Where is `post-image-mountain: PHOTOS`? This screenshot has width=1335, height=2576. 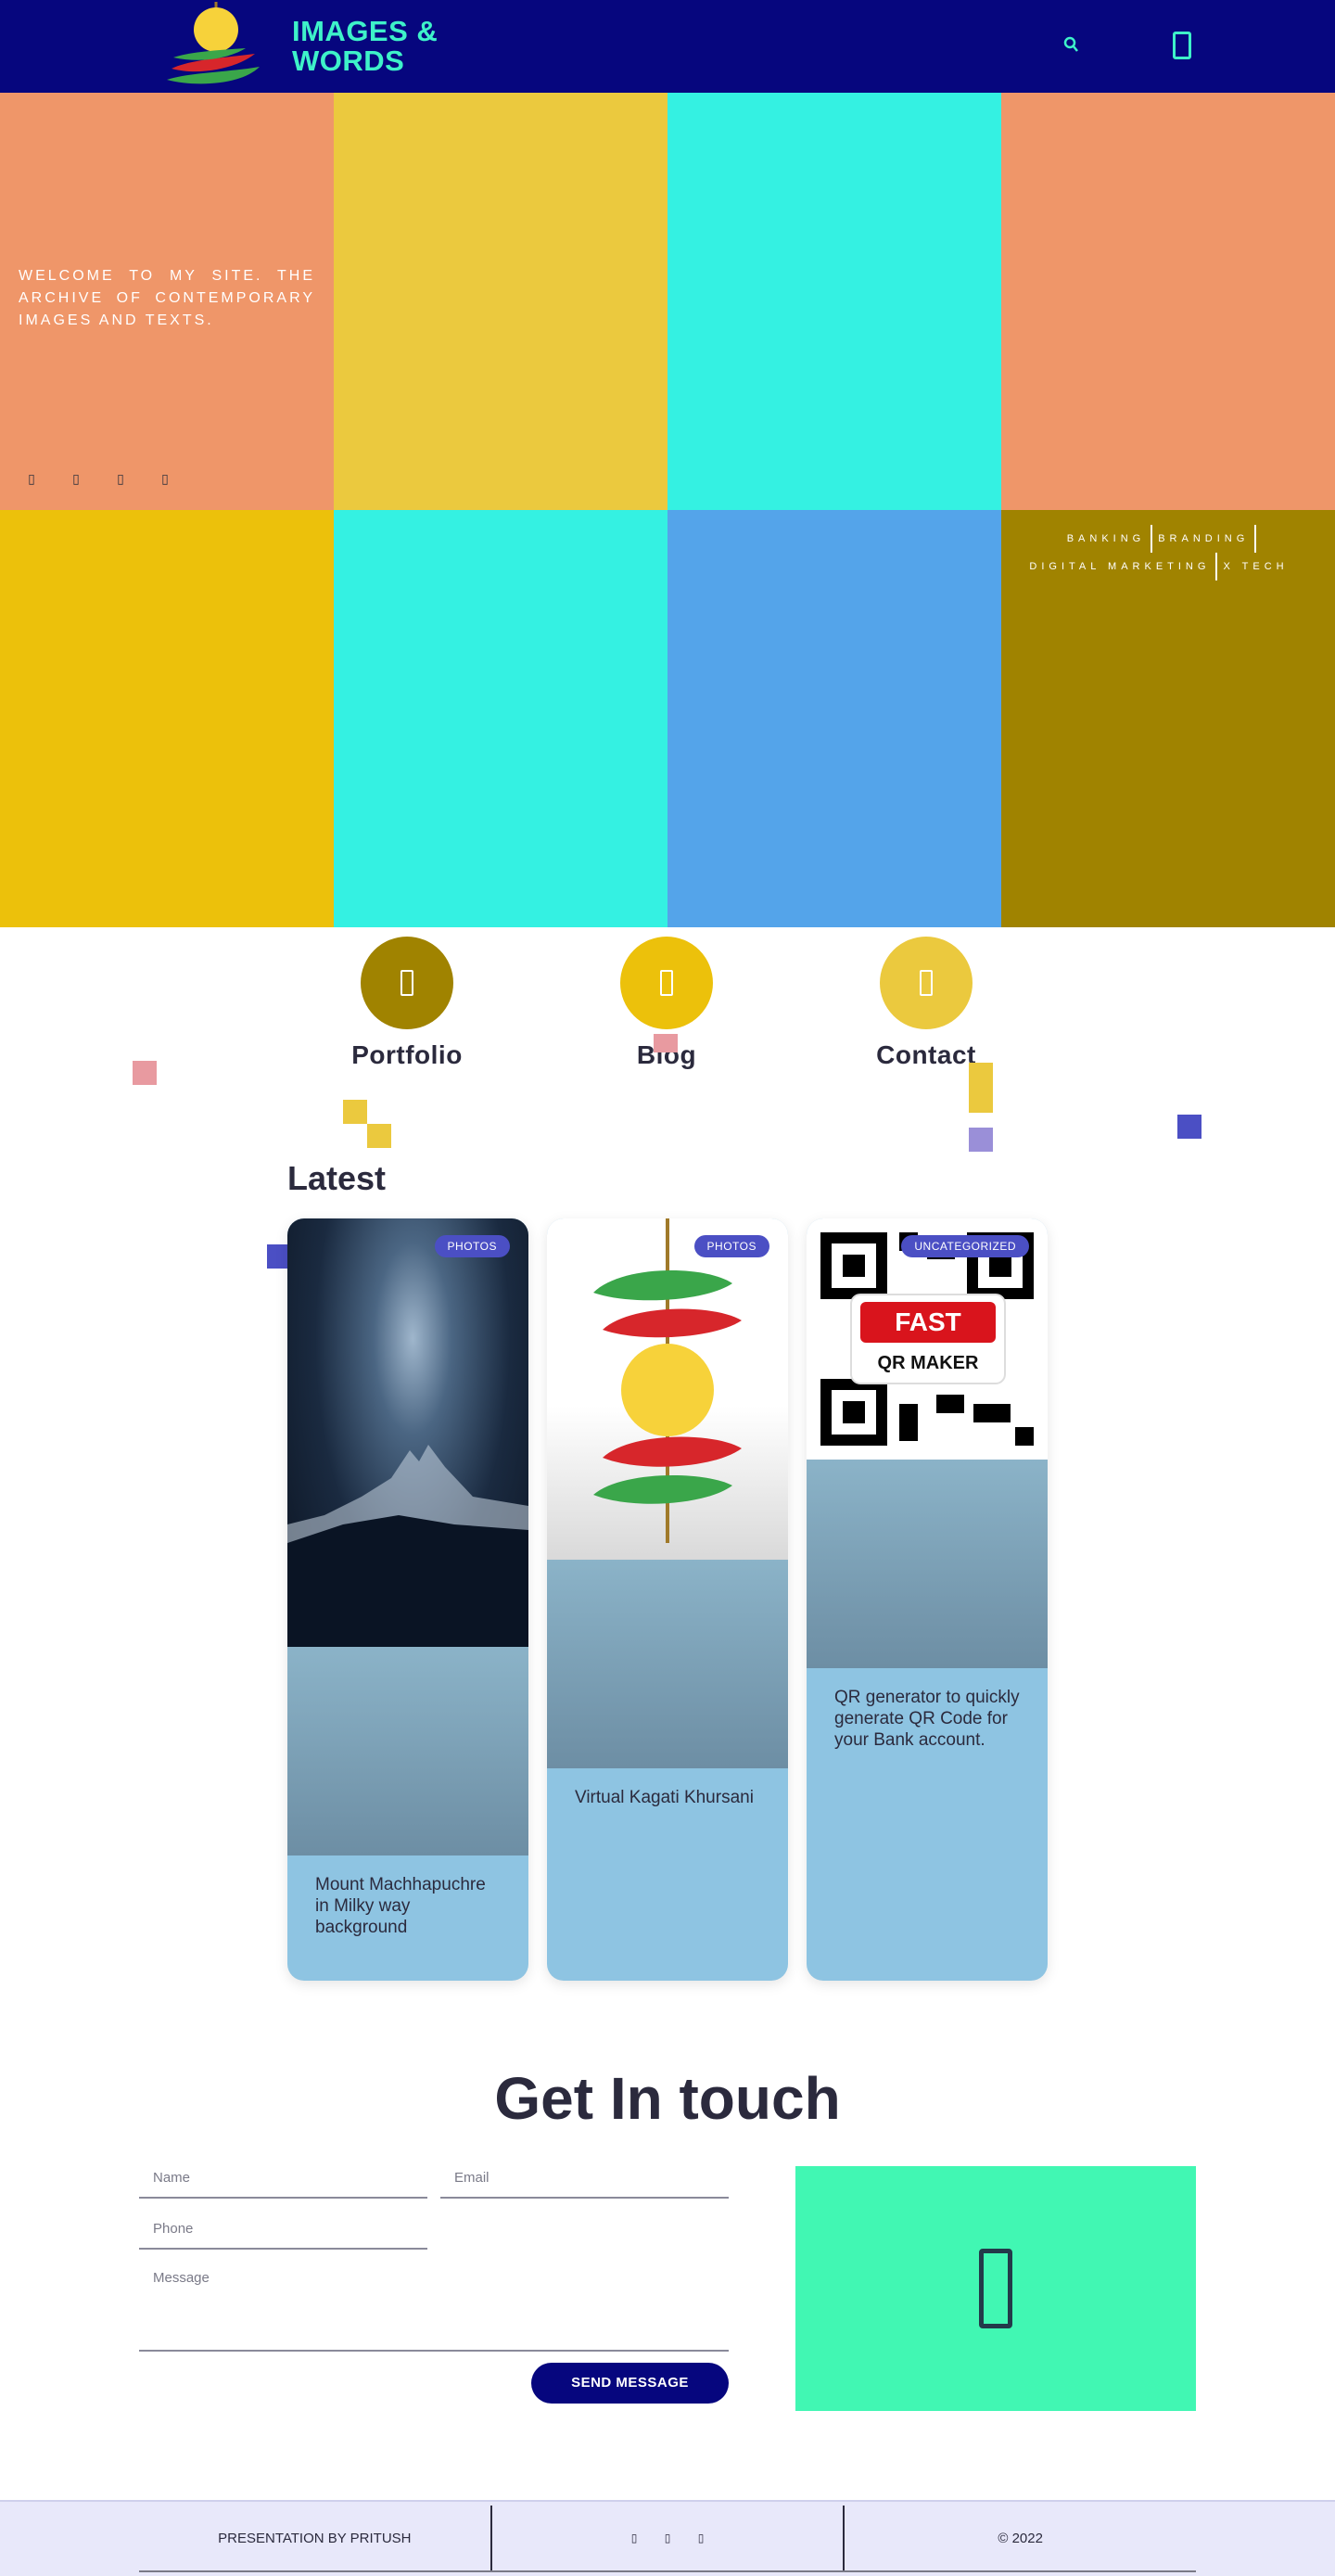
post-image-mountain: PHOTOS is located at coordinates (407, 1432).